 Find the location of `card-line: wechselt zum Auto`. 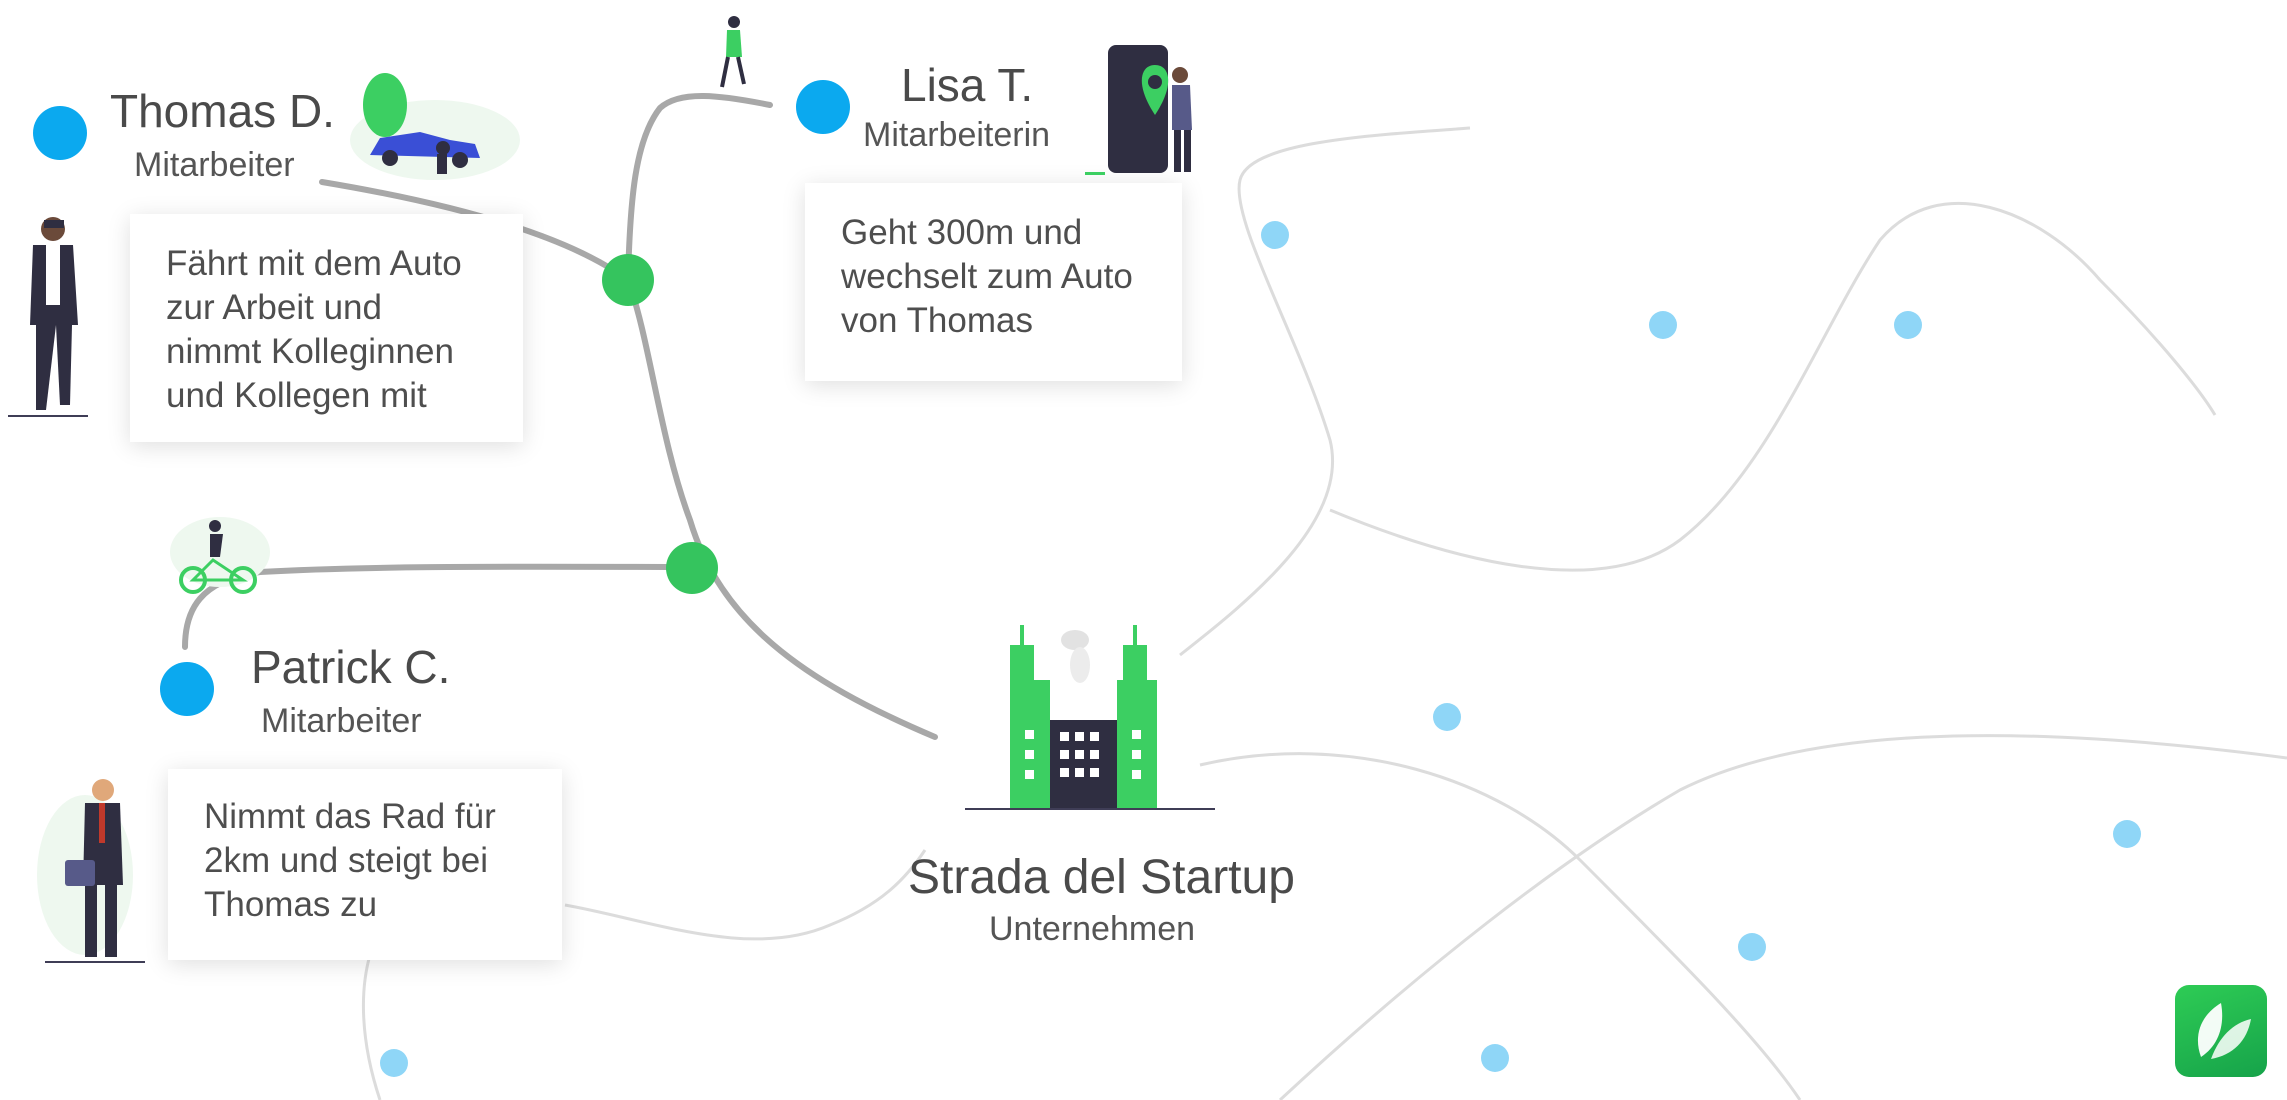

card-line: wechselt zum Auto is located at coordinates (987, 276).